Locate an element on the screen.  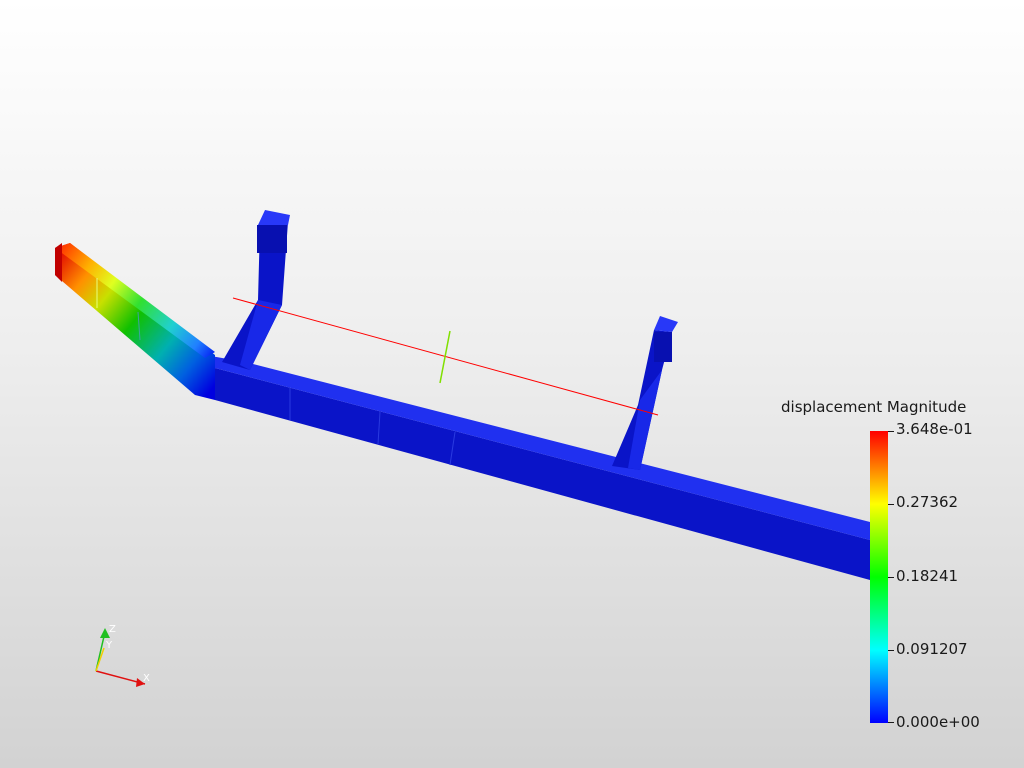
left-bracket-cap is located at coordinates (274, 217).